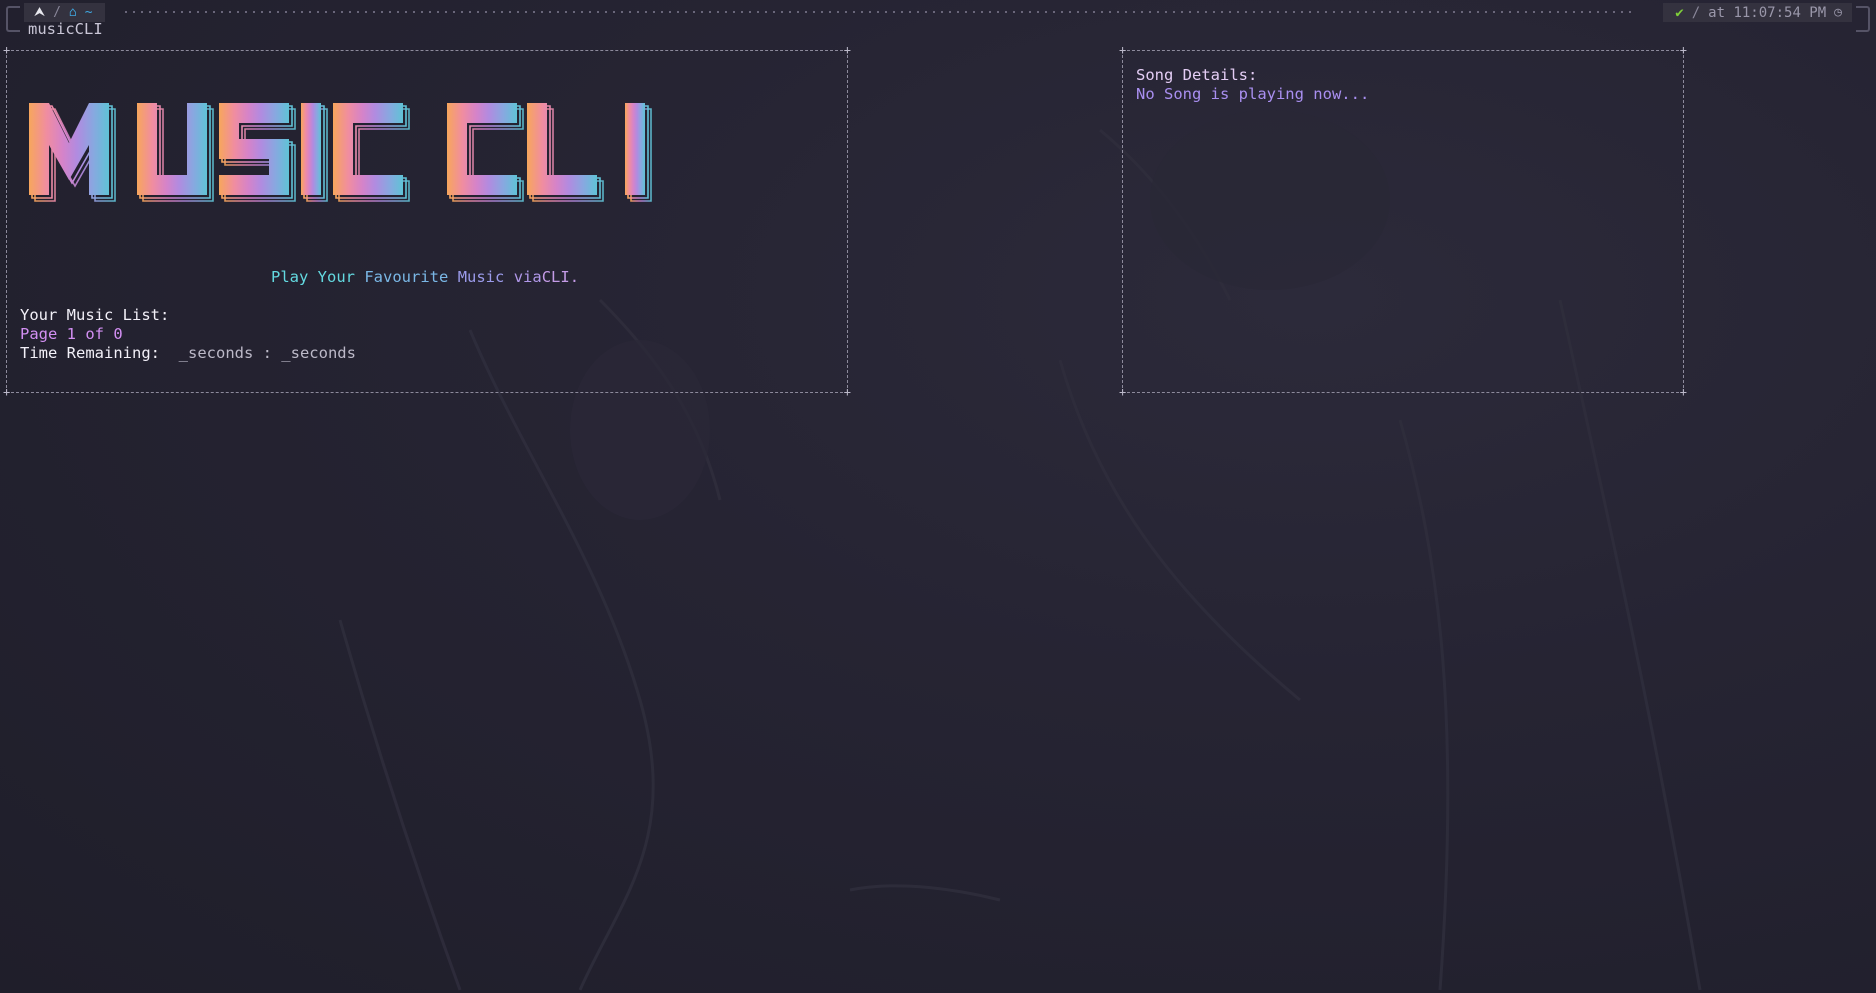  What do you see at coordinates (340, 152) in the screenshot?
I see `music-cli-logo` at bounding box center [340, 152].